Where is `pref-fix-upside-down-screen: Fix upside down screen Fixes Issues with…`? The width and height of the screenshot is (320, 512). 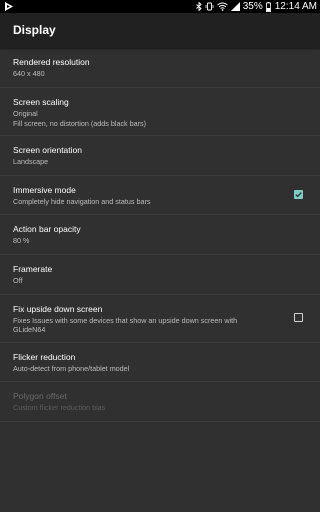
pref-fix-upside-down-screen: Fix upside down screen Fixes Issues with… is located at coordinates (160, 319).